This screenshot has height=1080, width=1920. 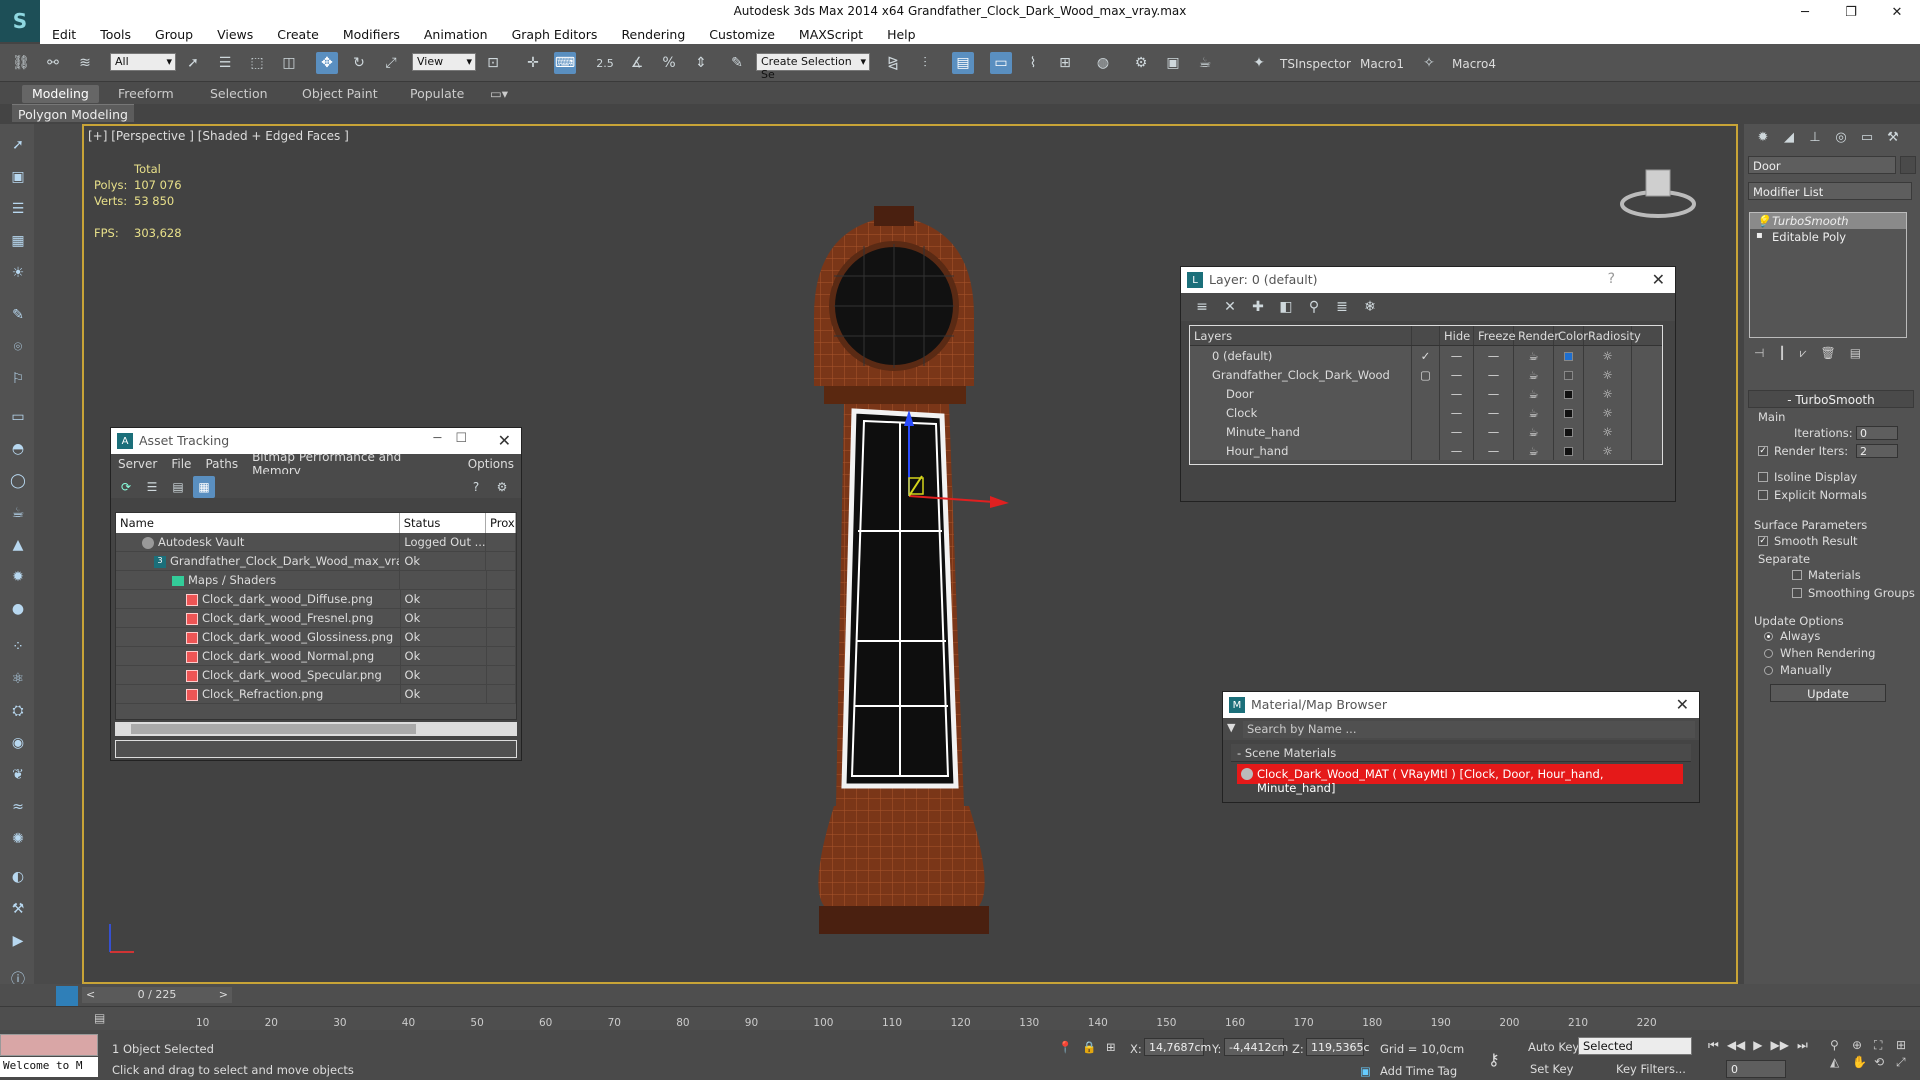 What do you see at coordinates (653, 34) in the screenshot?
I see `menu-rendering: Rendering` at bounding box center [653, 34].